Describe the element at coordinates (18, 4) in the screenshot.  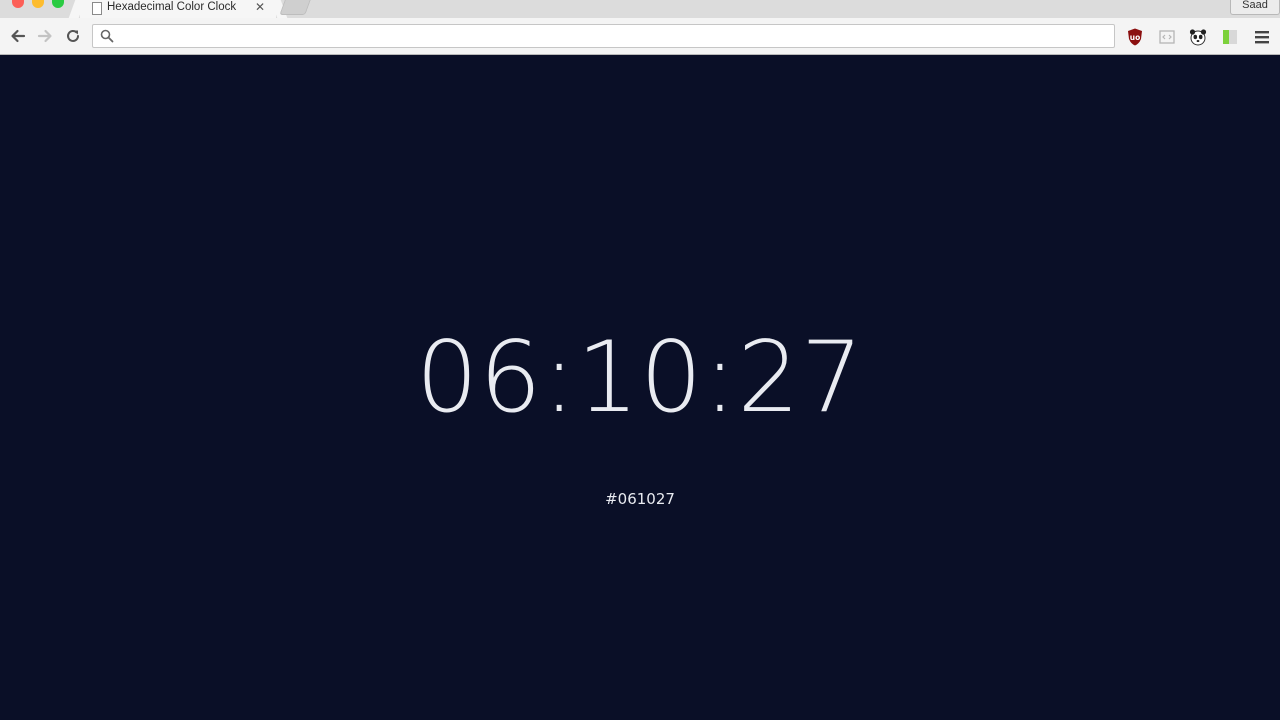
I see `close-window-button` at that location.